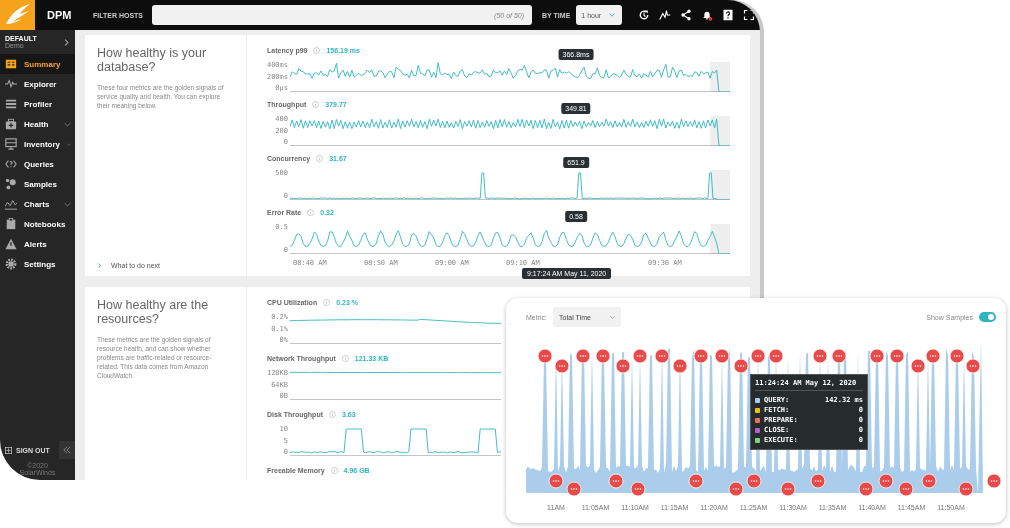 The width and height of the screenshot is (1010, 528). I want to click on summary-icon, so click(11, 64).